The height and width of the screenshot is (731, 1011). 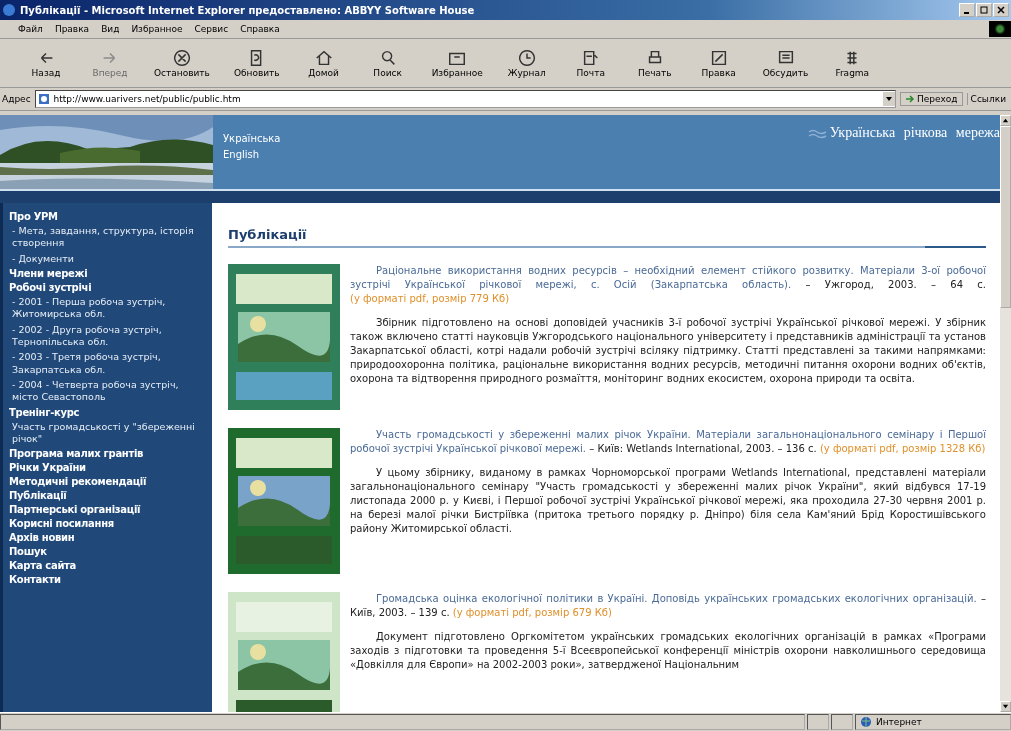 What do you see at coordinates (910, 99) in the screenshot?
I see `arrow-icon` at bounding box center [910, 99].